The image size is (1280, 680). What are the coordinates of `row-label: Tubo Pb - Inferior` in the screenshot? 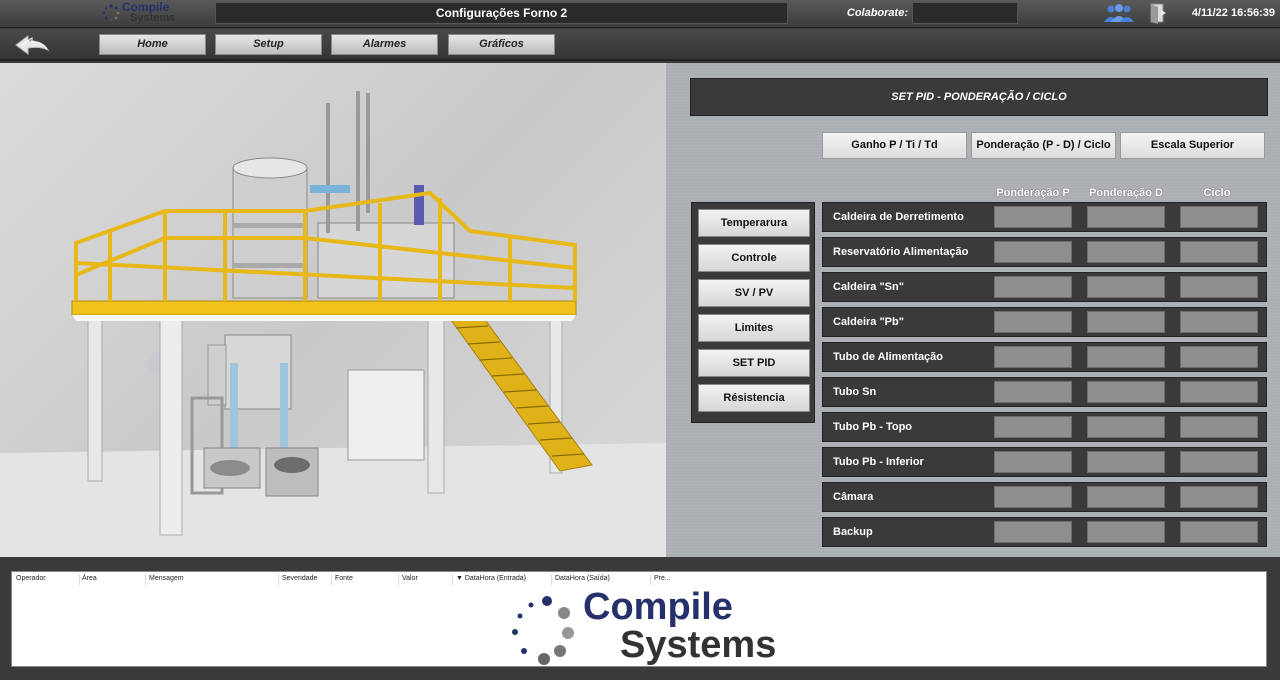 It's located at (878, 462).